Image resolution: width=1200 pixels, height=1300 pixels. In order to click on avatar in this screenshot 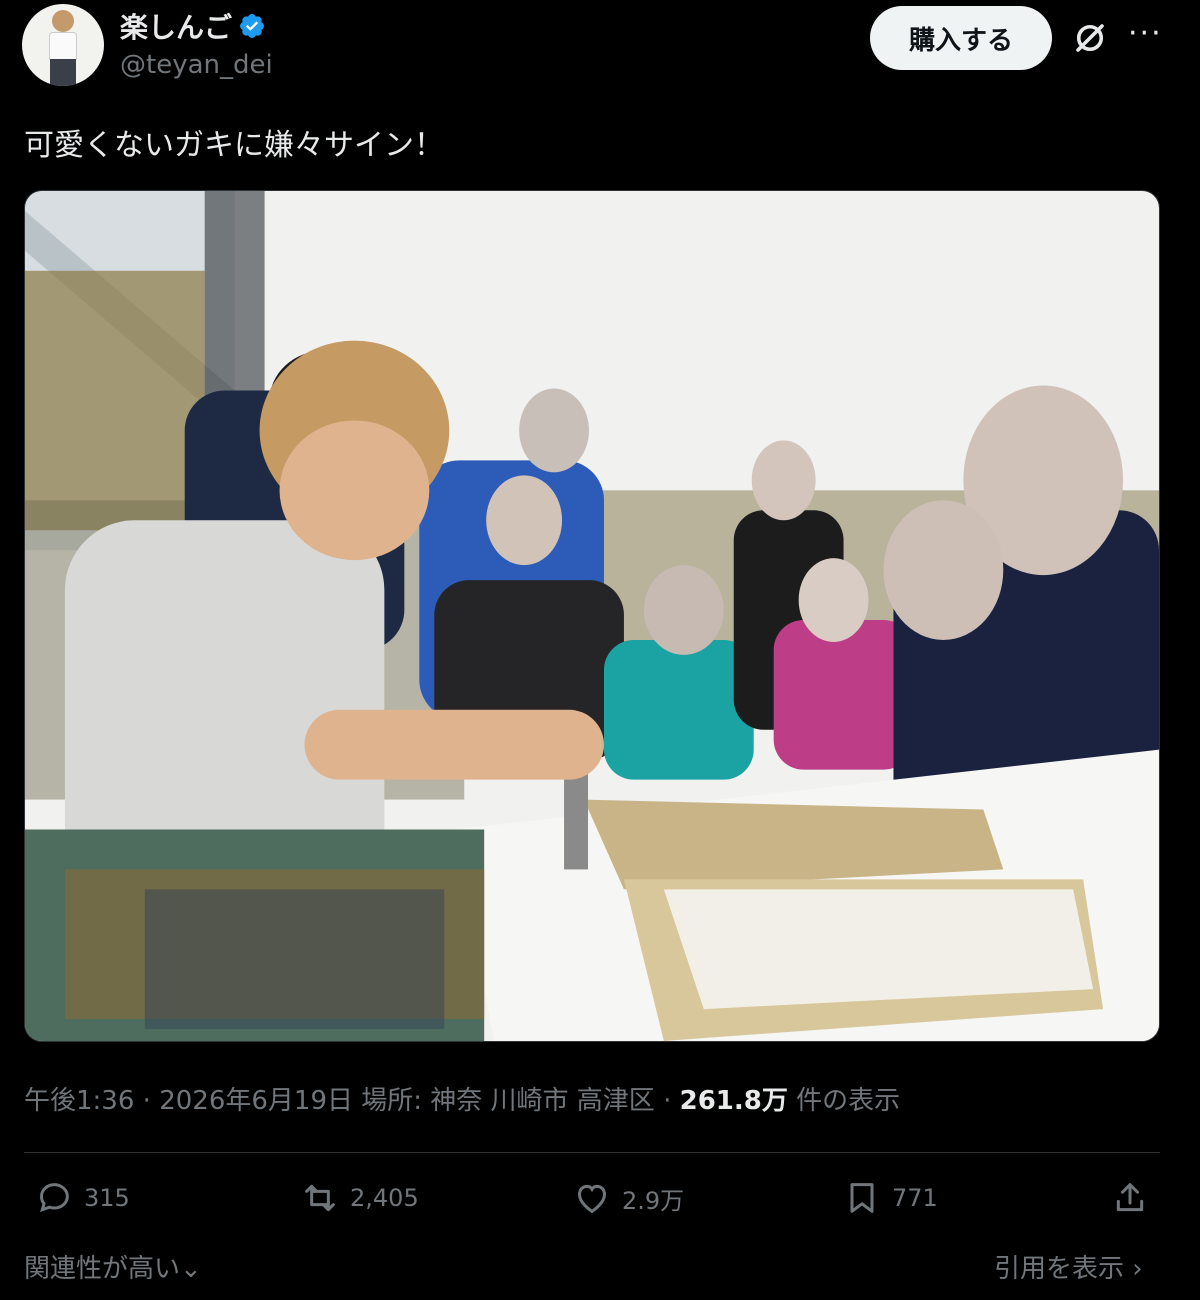, I will do `click(63, 45)`.